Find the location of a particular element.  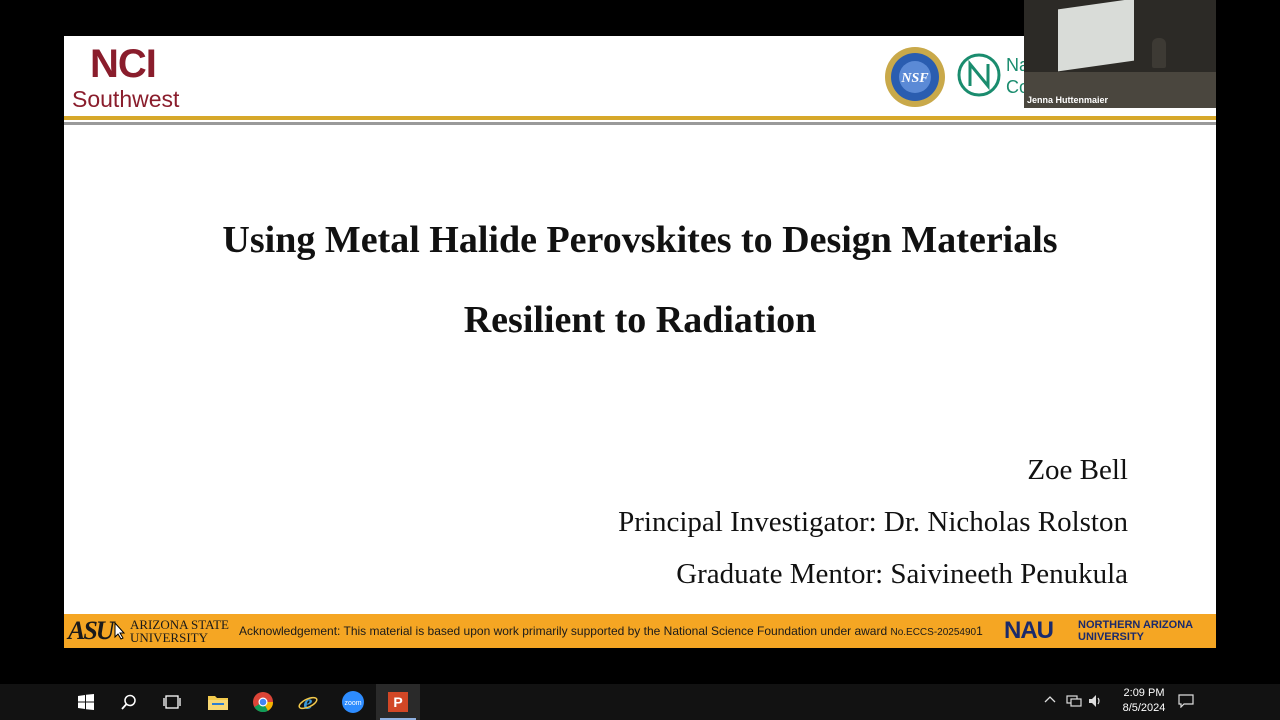

chrome-button is located at coordinates (263, 702).